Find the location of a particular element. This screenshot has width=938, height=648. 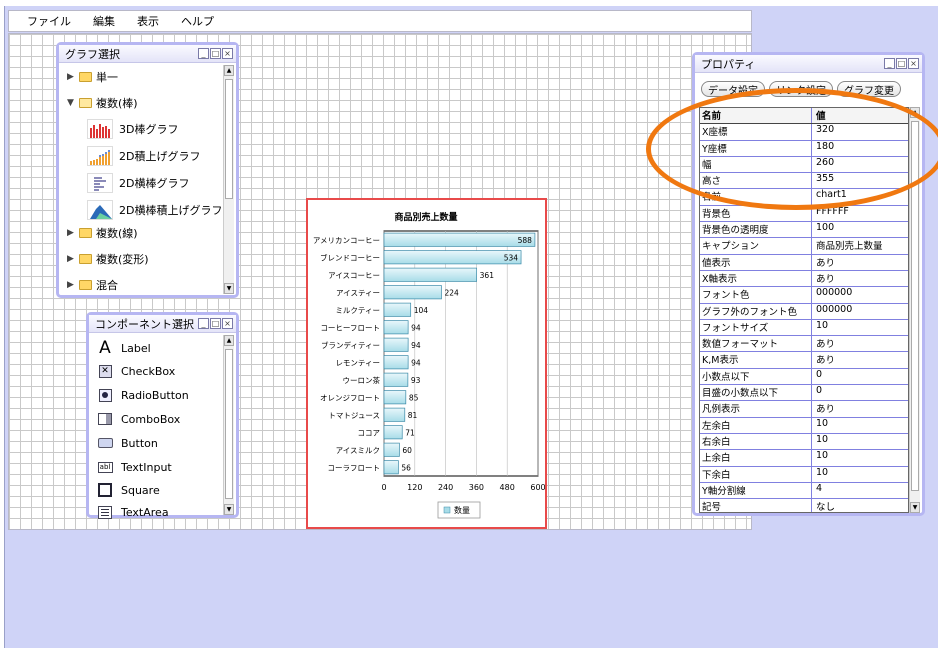

property-row: X軸表示 あり is located at coordinates (804, 279).